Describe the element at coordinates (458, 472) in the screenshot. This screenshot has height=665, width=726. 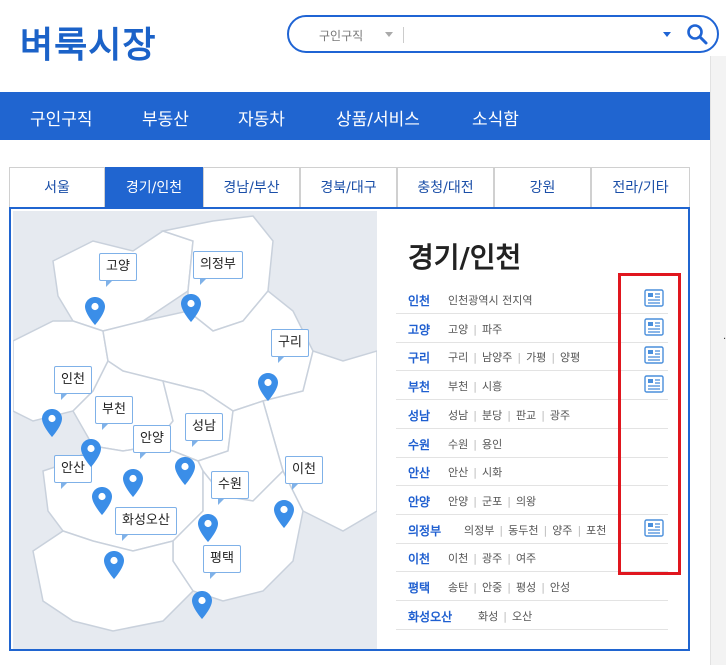
I see `town-link: 안산` at that location.